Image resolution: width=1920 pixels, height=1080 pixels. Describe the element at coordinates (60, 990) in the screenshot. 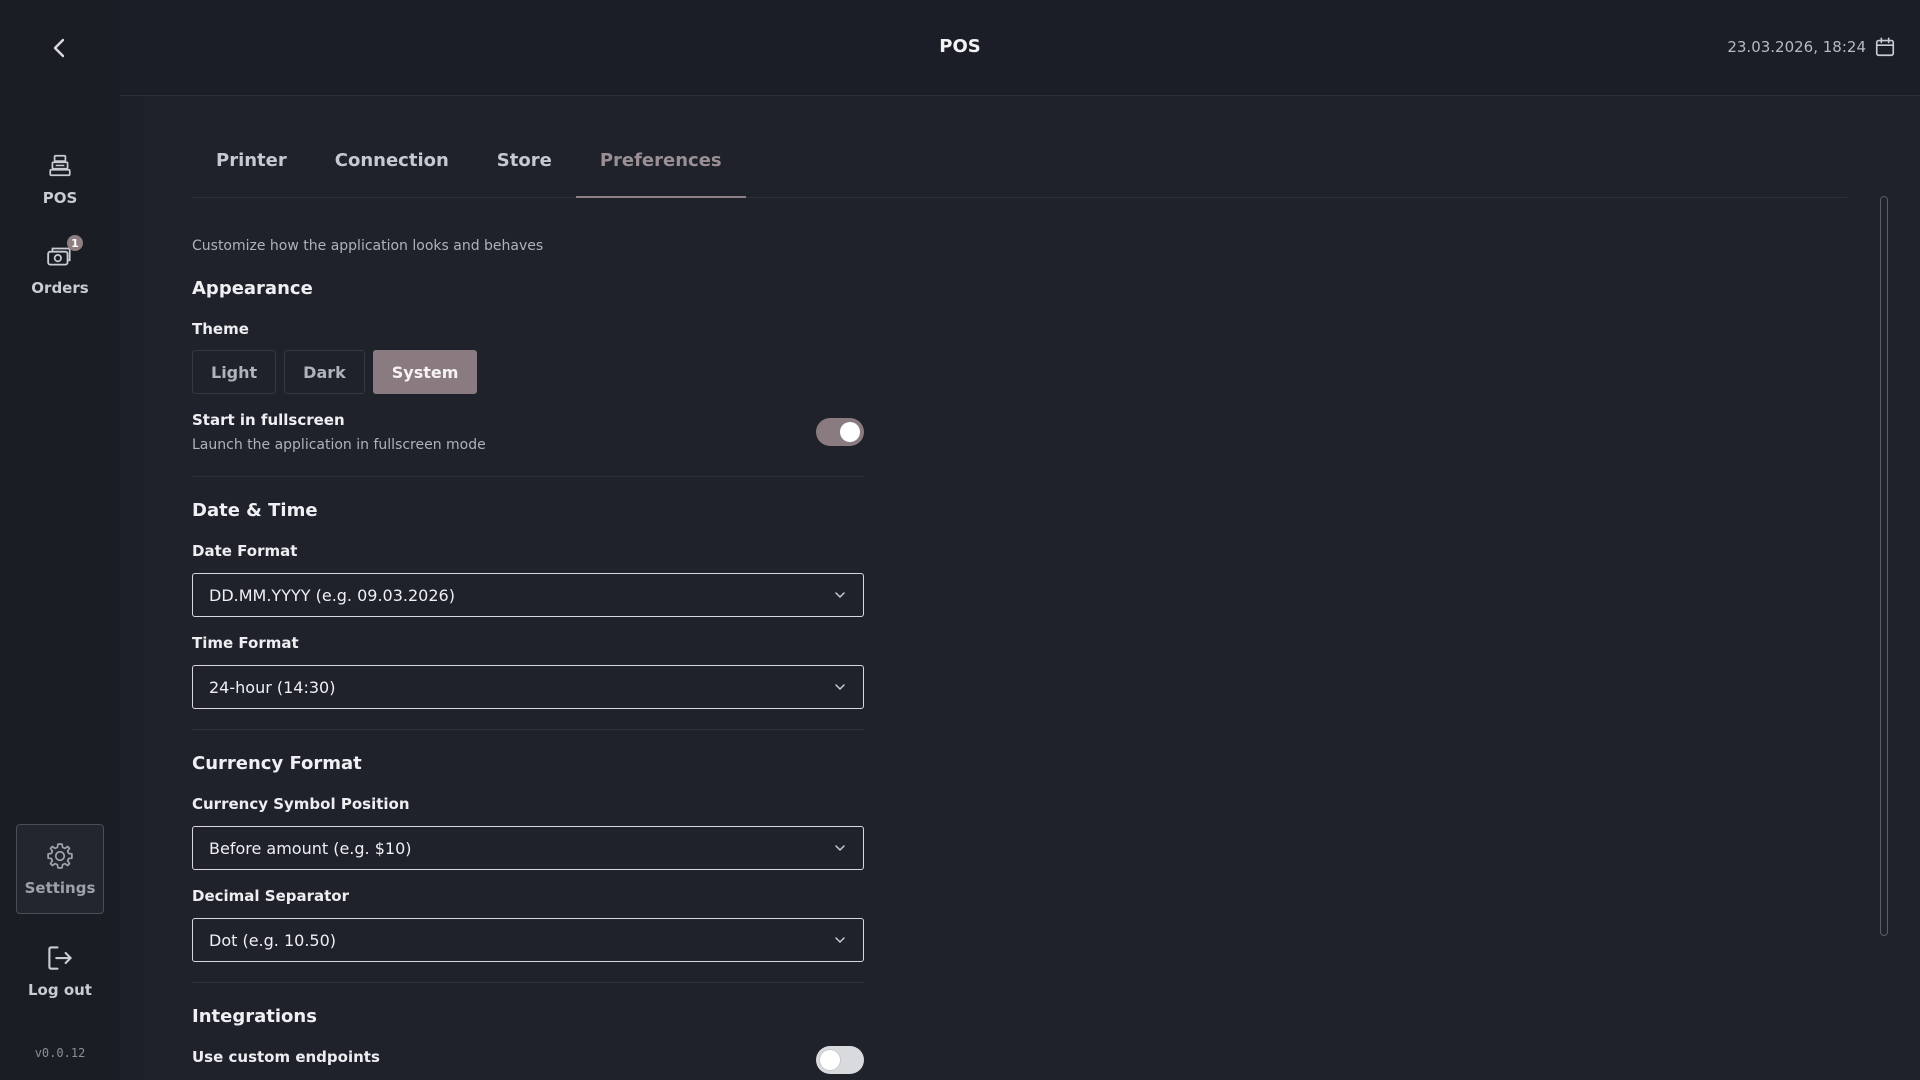

I see `sidebar-item-label: Log out` at that location.